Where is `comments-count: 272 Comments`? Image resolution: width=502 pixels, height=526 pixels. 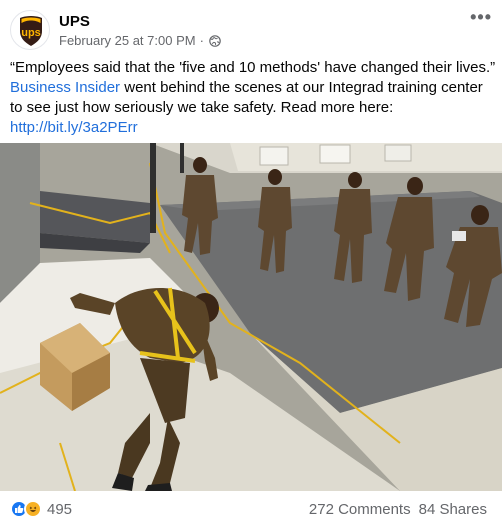
comments-count: 272 Comments is located at coordinates (360, 509).